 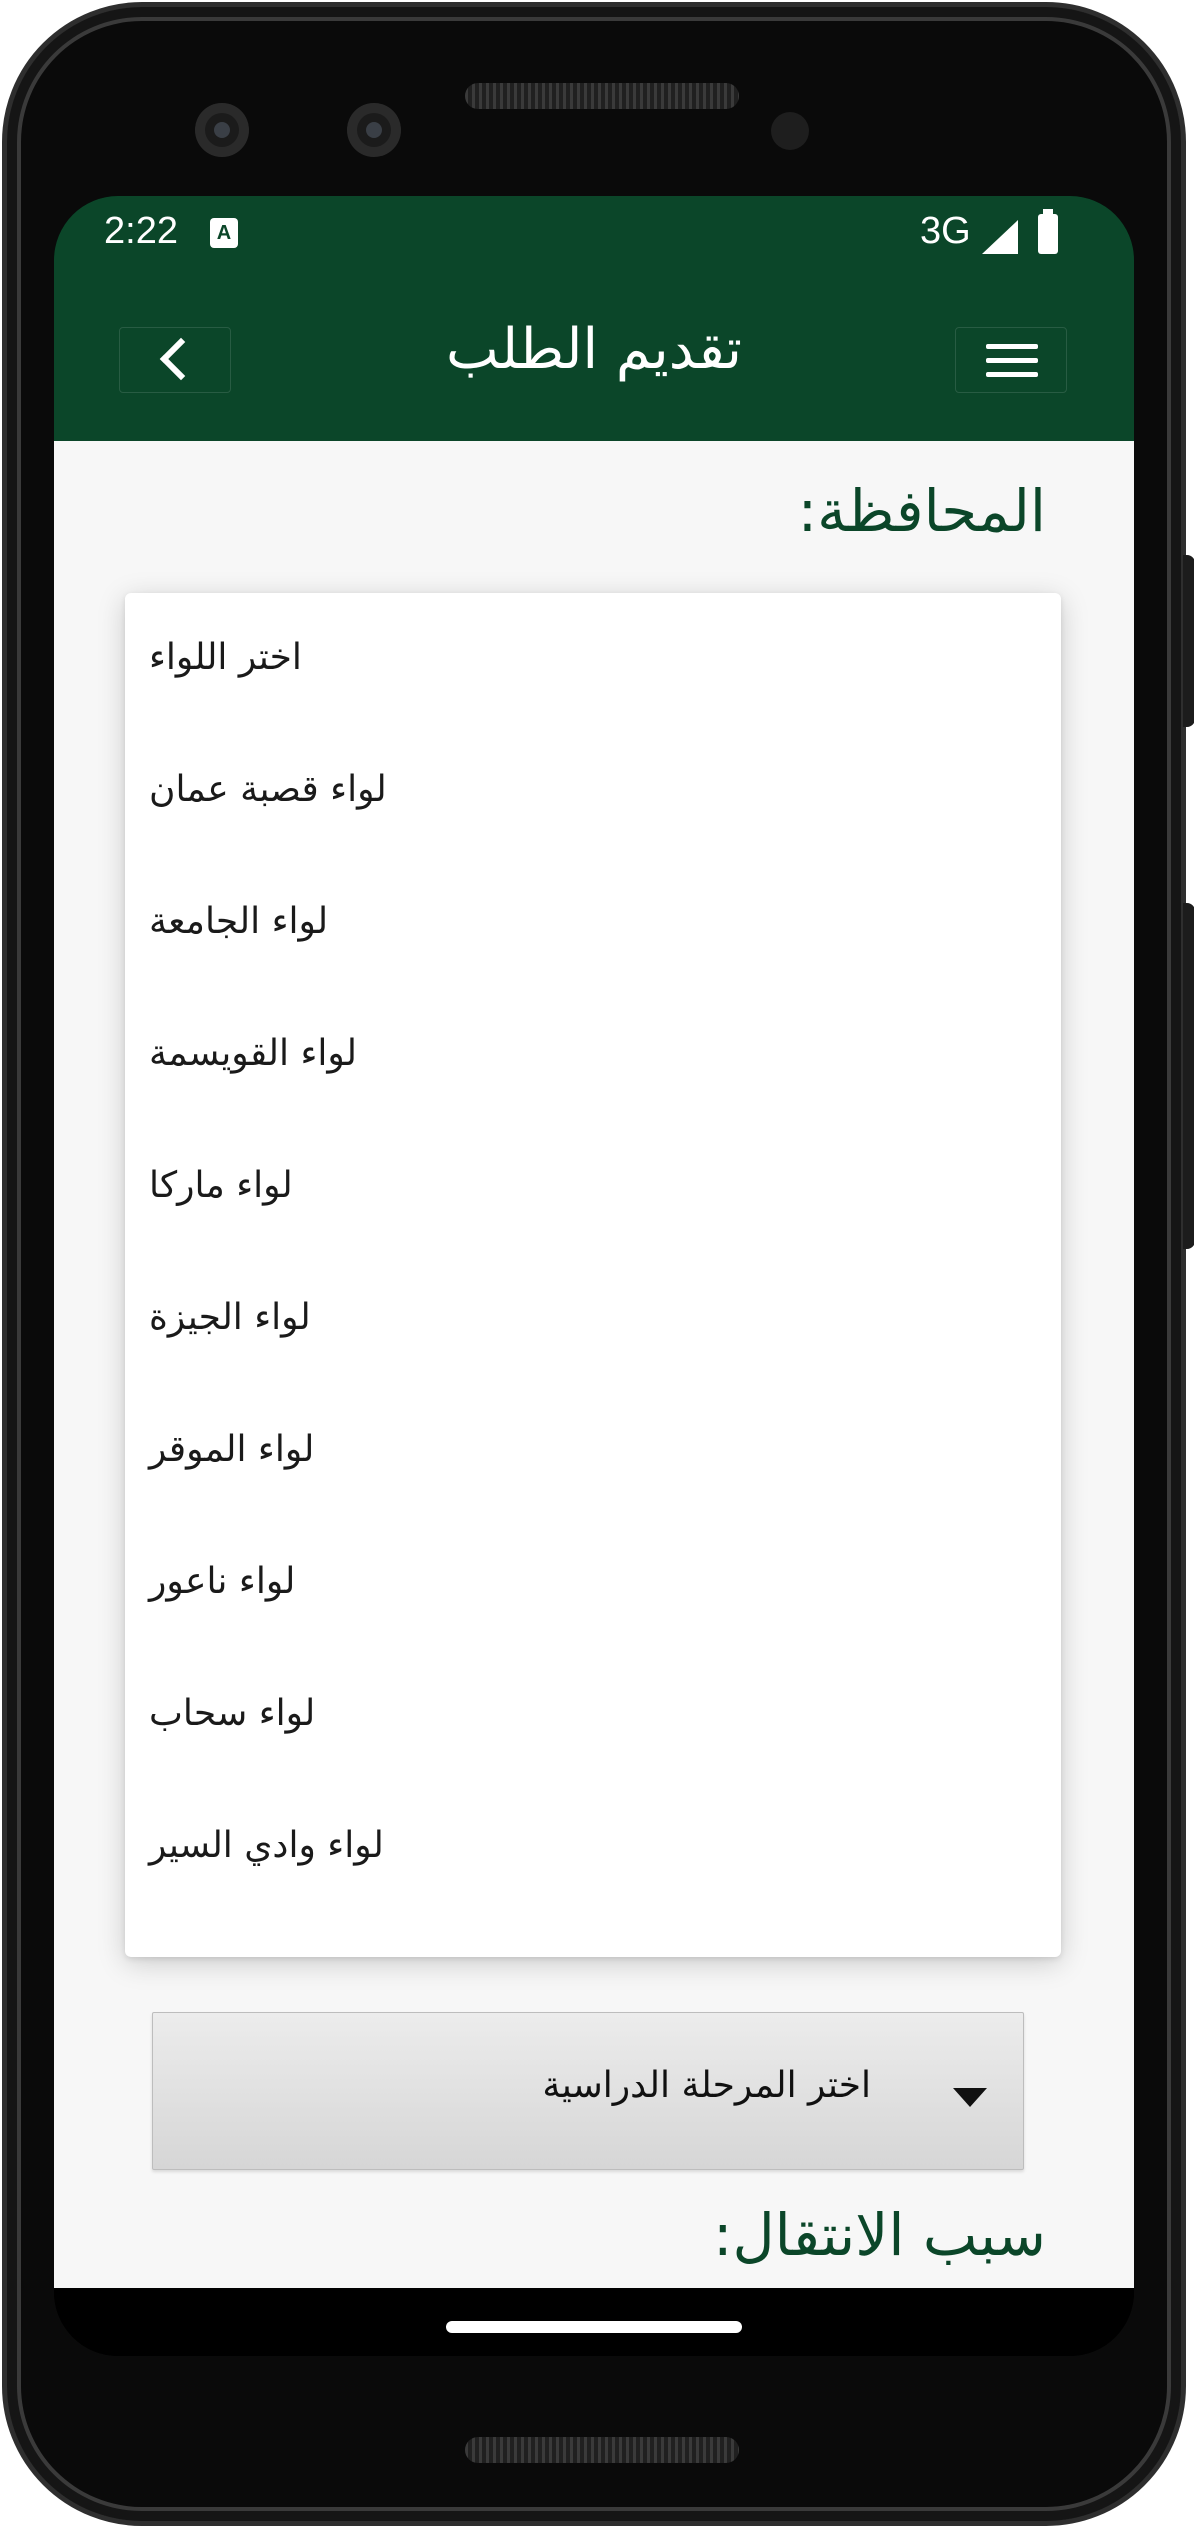 What do you see at coordinates (593, 1451) in the screenshot?
I see `dropdown-option: لواء الموقر` at bounding box center [593, 1451].